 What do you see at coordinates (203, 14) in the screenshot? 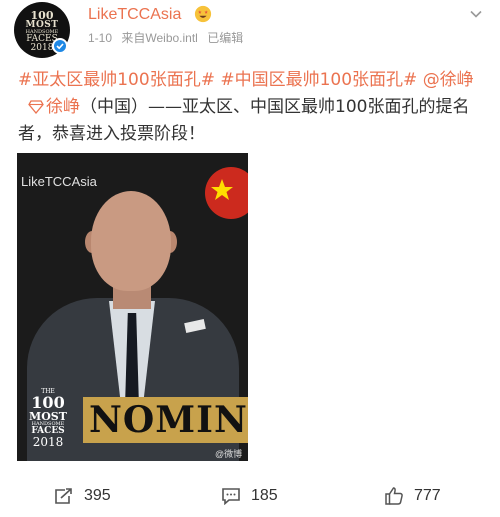
I see `star-struck-face-icon` at bounding box center [203, 14].